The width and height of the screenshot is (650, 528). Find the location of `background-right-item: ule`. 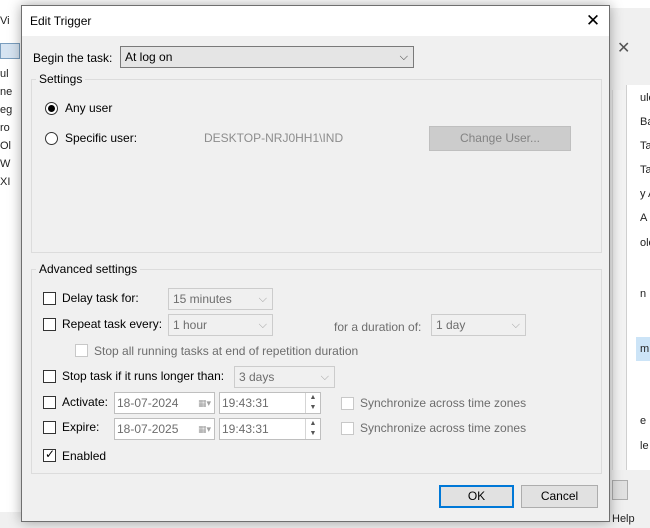

background-right-item: ule is located at coordinates (645, 98).